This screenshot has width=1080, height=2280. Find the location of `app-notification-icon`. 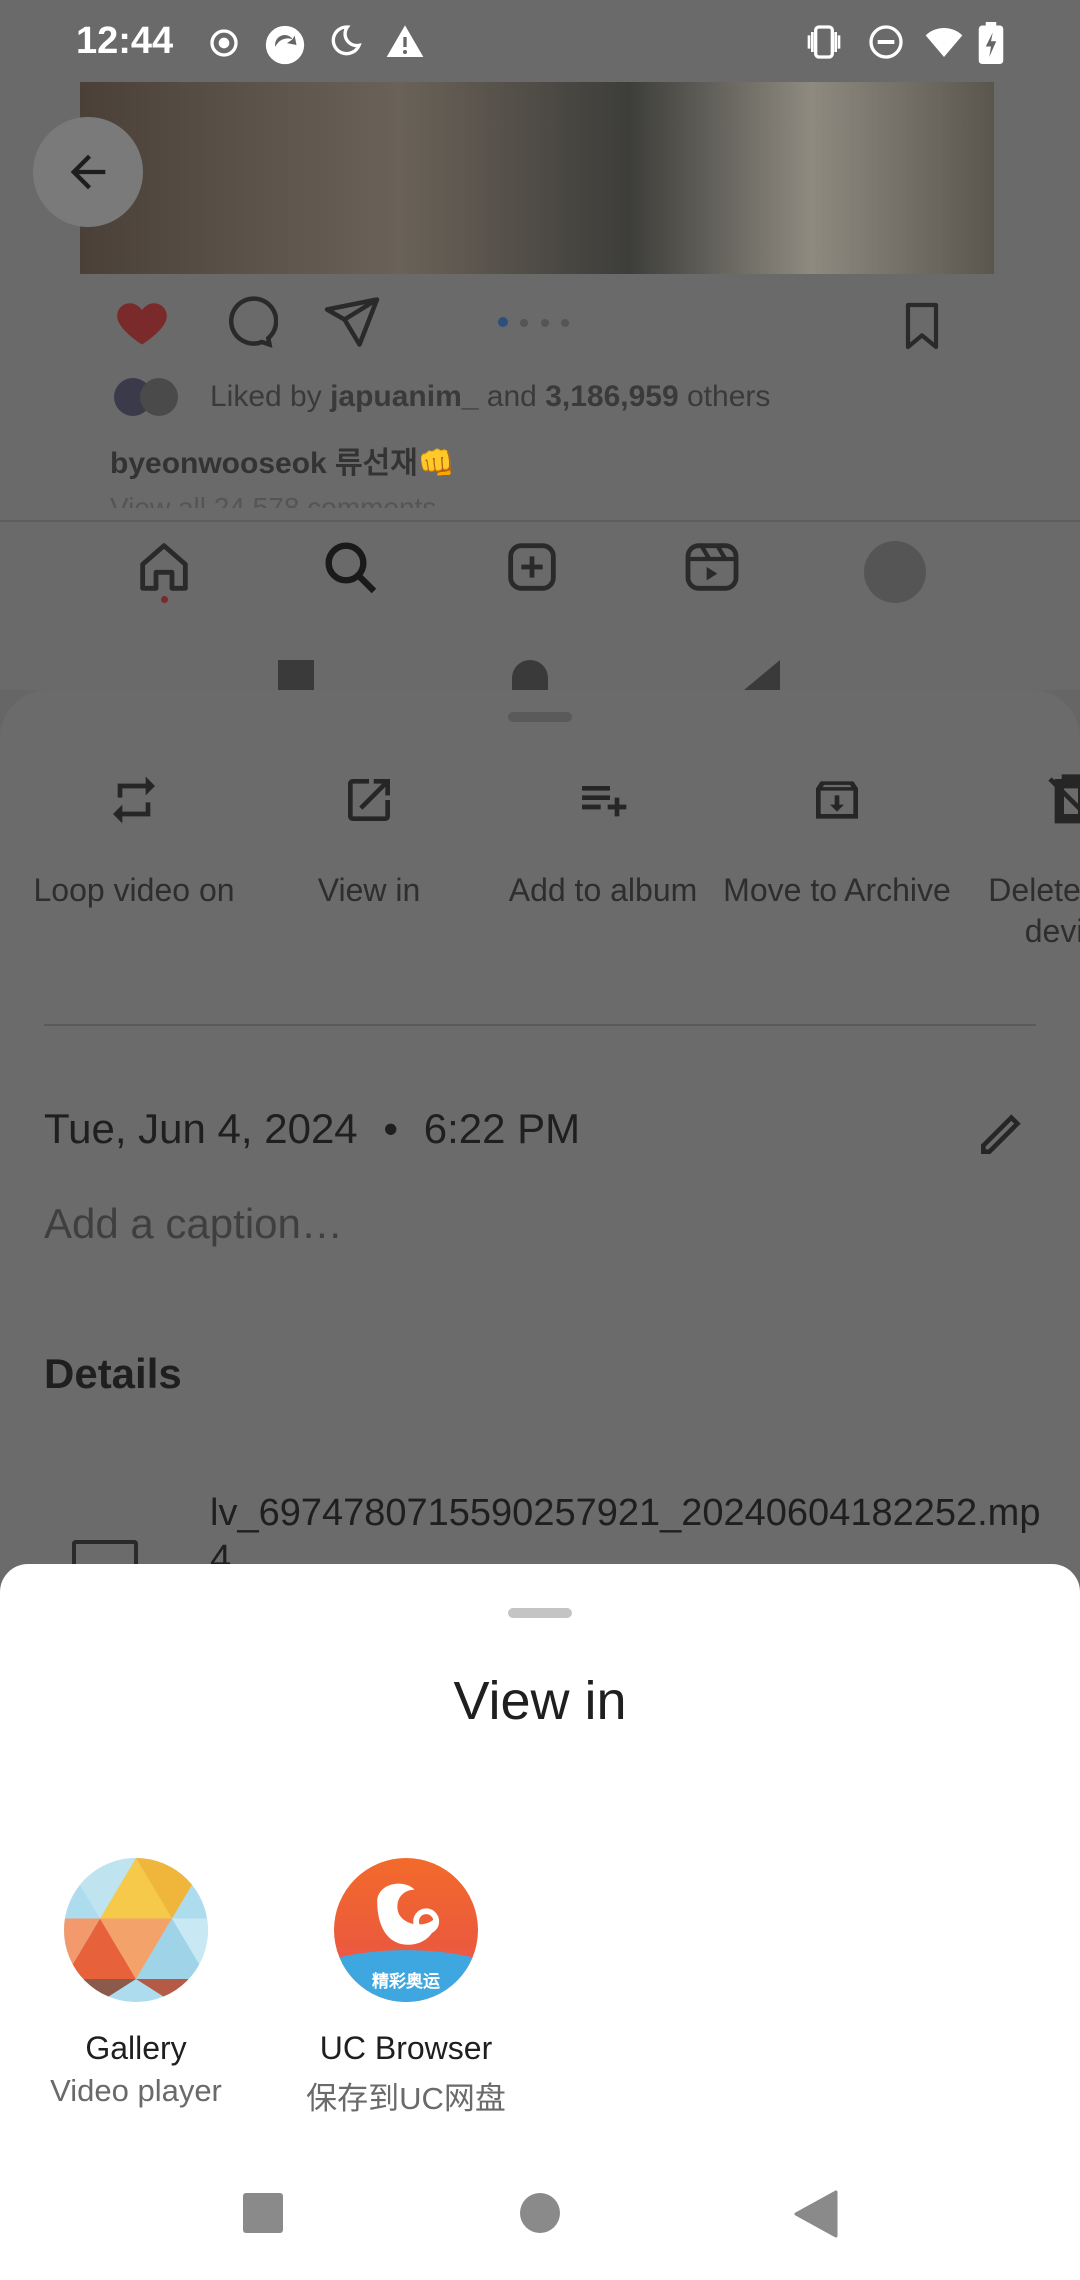

app-notification-icon is located at coordinates (285, 45).